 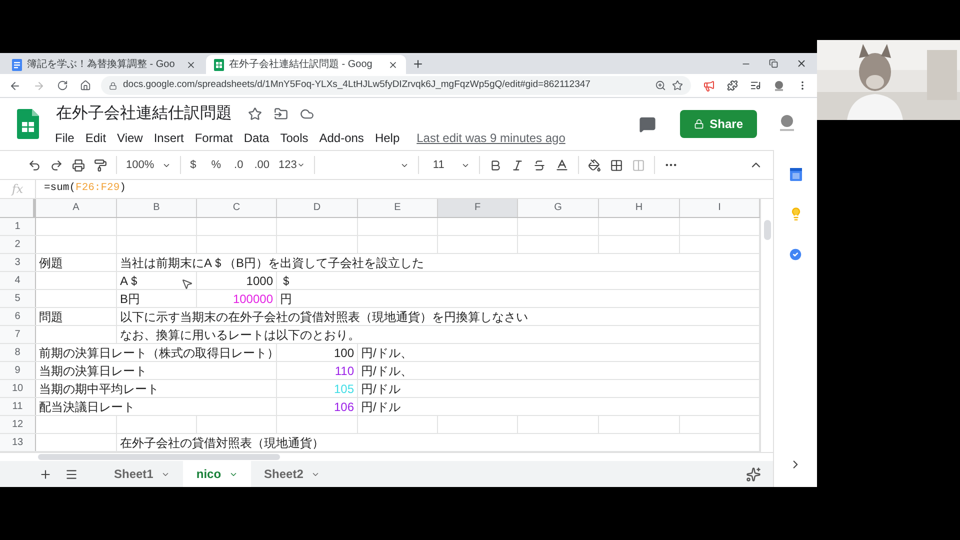 What do you see at coordinates (561, 165) in the screenshot?
I see `text-color-icon` at bounding box center [561, 165].